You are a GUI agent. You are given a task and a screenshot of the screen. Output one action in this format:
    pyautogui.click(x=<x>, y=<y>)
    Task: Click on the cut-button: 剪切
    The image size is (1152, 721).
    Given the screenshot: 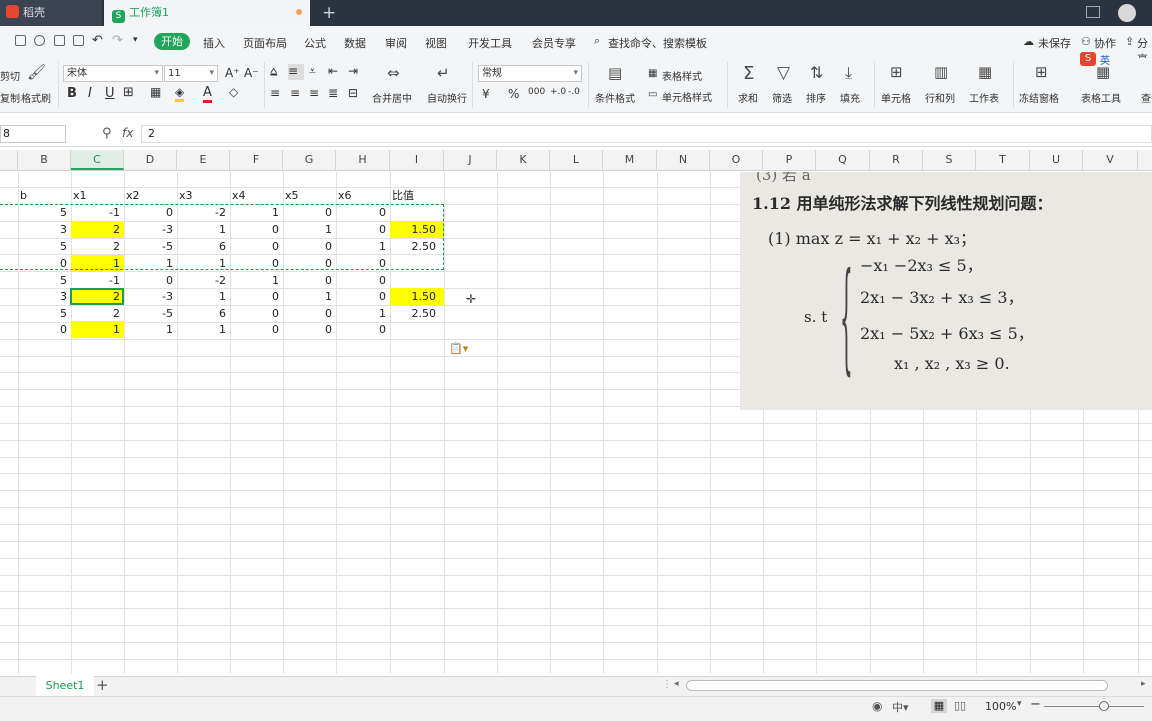 What is the action you would take?
    pyautogui.click(x=10, y=75)
    